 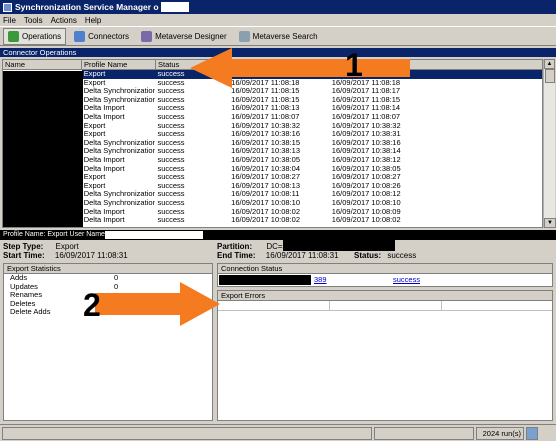 What do you see at coordinates (366, 151) in the screenshot?
I see `cell-end-time: 16/09/2017 10:38:14` at bounding box center [366, 151].